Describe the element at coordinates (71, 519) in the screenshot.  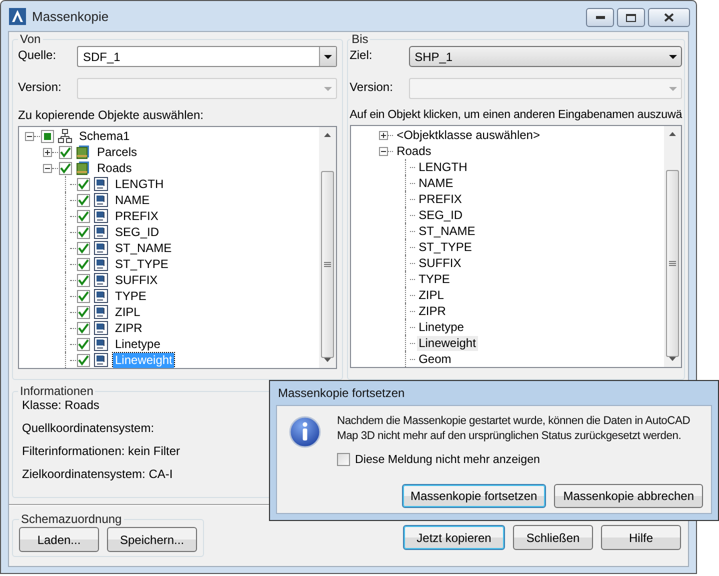
I see `group-title: Schemazuordnung` at that location.